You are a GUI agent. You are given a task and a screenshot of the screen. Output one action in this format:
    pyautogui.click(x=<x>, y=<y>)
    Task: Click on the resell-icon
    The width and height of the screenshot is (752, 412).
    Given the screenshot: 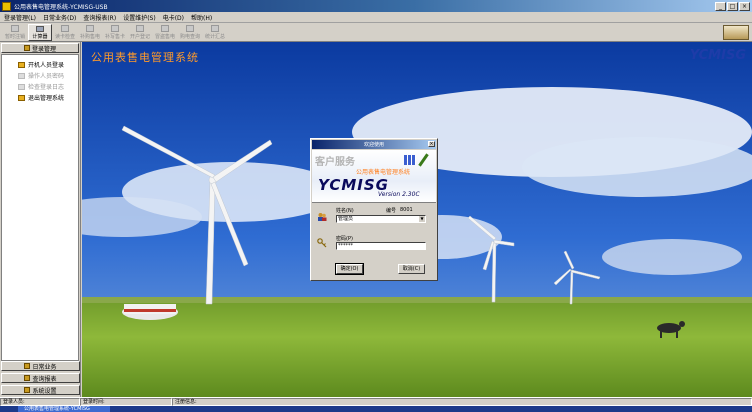 What is the action you would take?
    pyautogui.click(x=90, y=28)
    